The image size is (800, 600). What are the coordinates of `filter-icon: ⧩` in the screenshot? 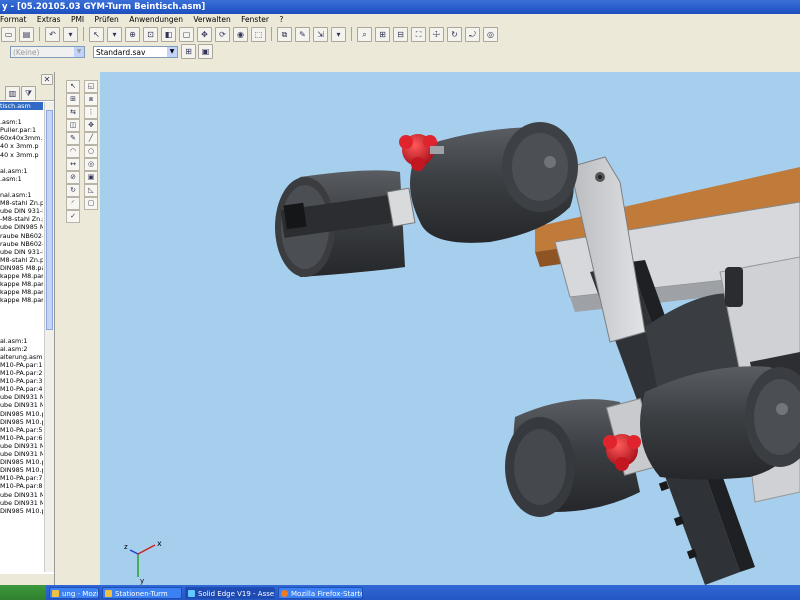 It's located at (28, 93).